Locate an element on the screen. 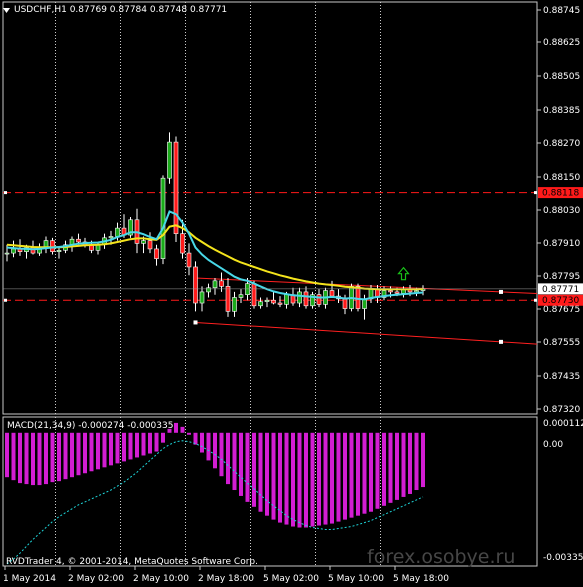 Image resolution: width=583 pixels, height=587 pixels. ohlc-label: 0.87769 0.87784 0.87748 0.87771 is located at coordinates (148, 10).